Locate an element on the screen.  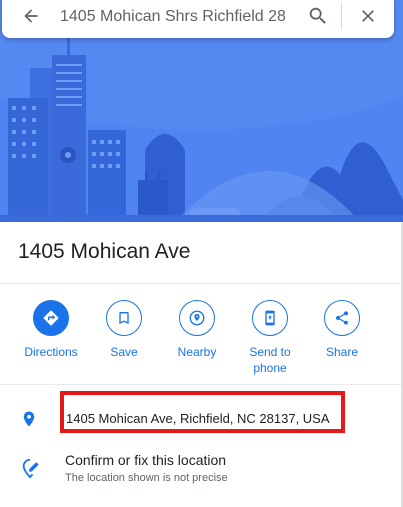
share-icon is located at coordinates (341, 318).